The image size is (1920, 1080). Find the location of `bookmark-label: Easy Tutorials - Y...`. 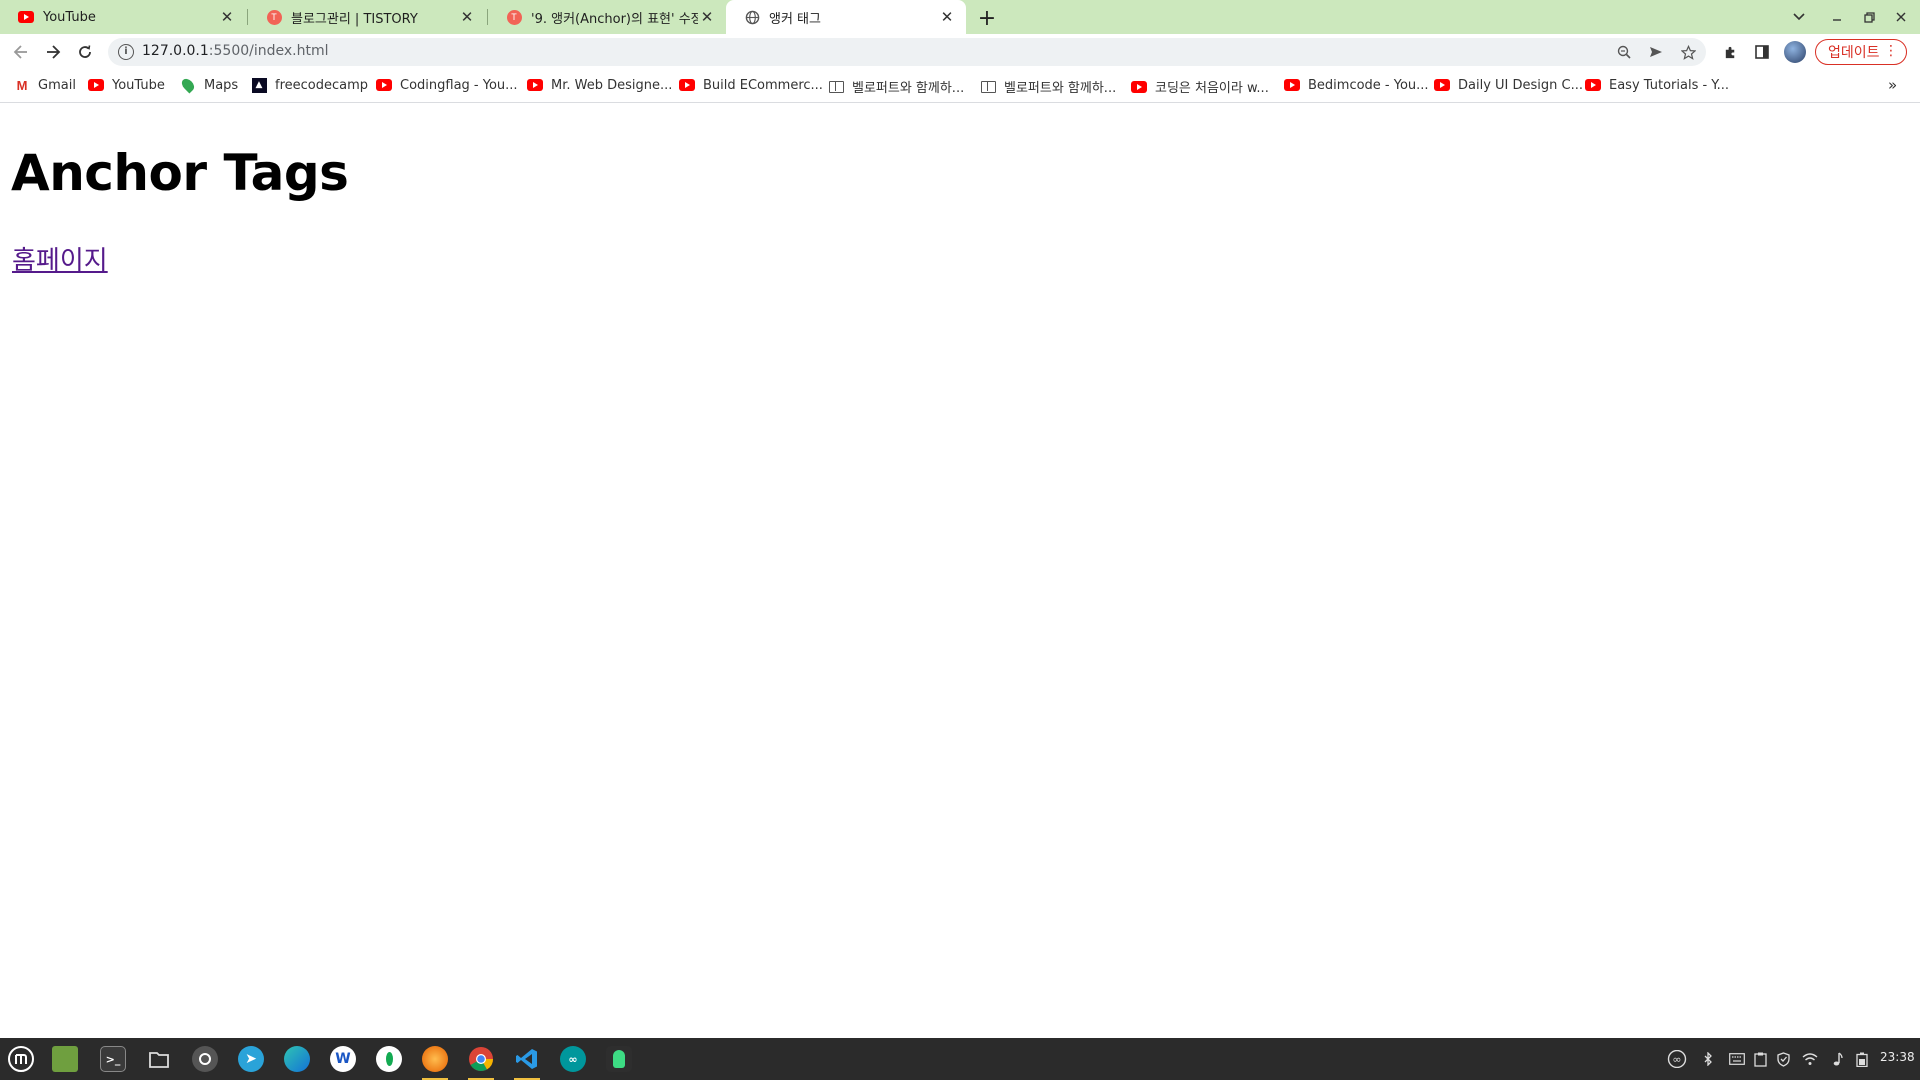

bookmark-label: Easy Tutorials - Y... is located at coordinates (1669, 85).